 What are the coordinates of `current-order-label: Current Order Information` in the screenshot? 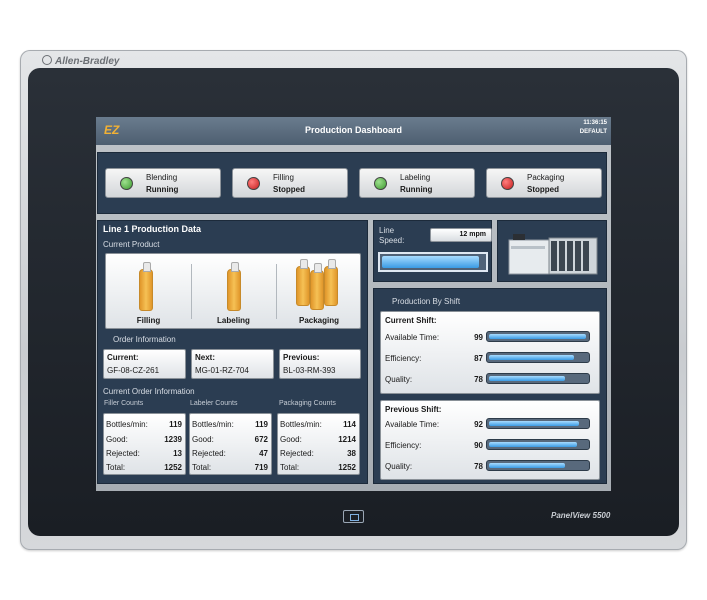 It's located at (149, 391).